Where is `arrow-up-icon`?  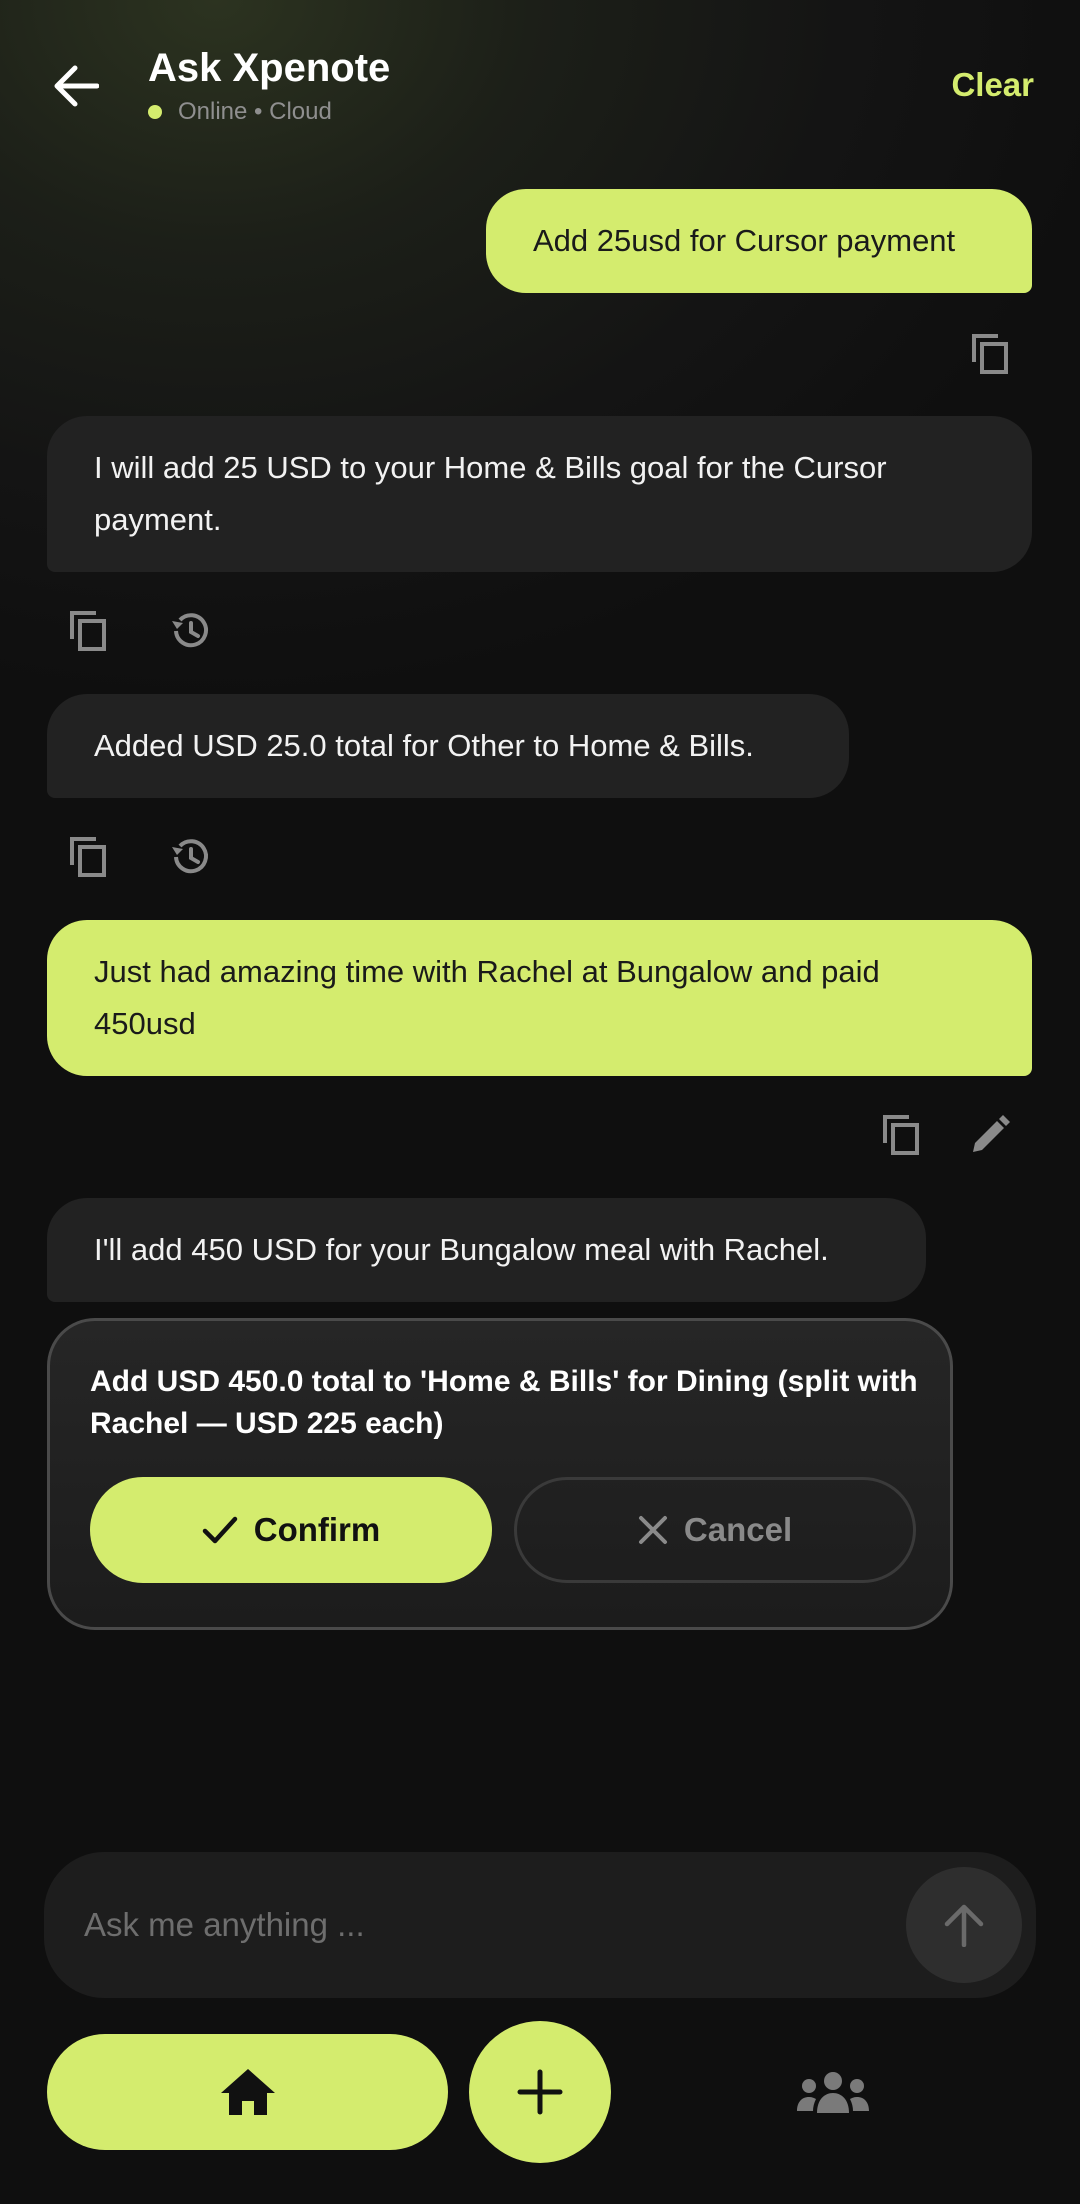
arrow-up-icon is located at coordinates (964, 1925).